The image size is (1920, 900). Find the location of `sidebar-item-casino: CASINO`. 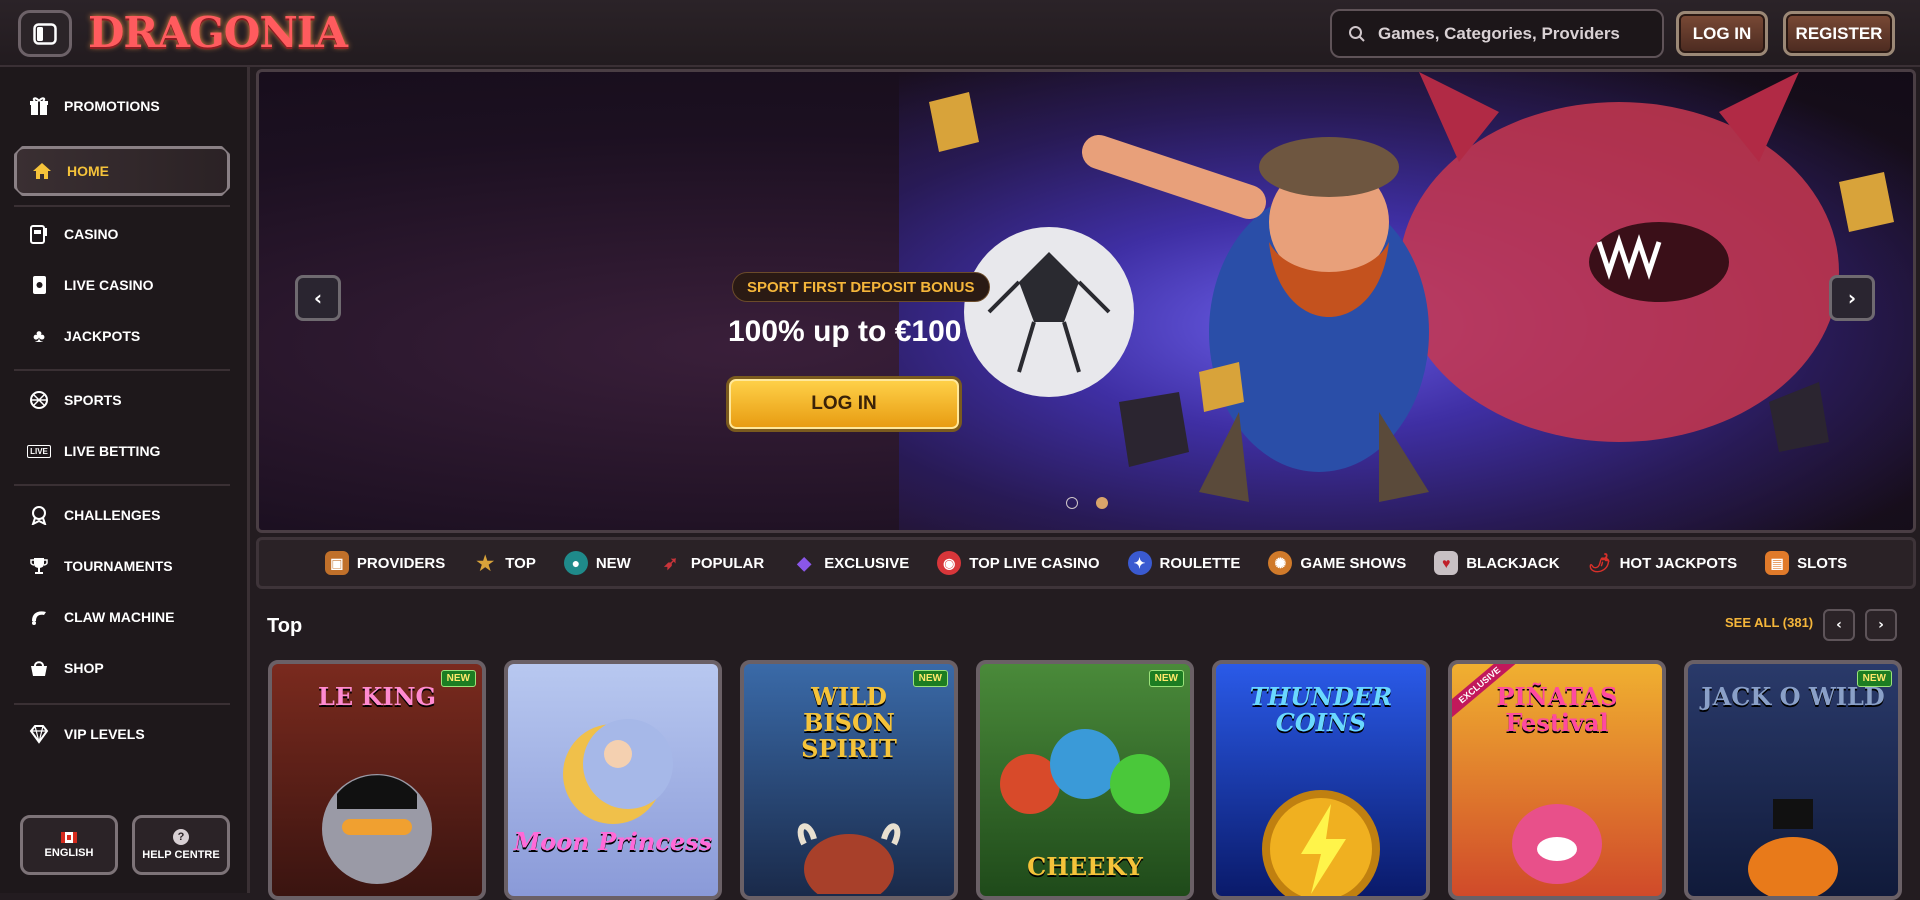

sidebar-item-casino: CASINO is located at coordinates (122, 234).